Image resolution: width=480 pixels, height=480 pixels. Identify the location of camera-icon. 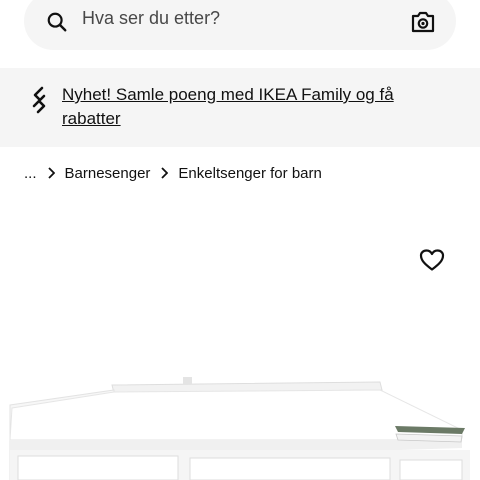
(423, 22).